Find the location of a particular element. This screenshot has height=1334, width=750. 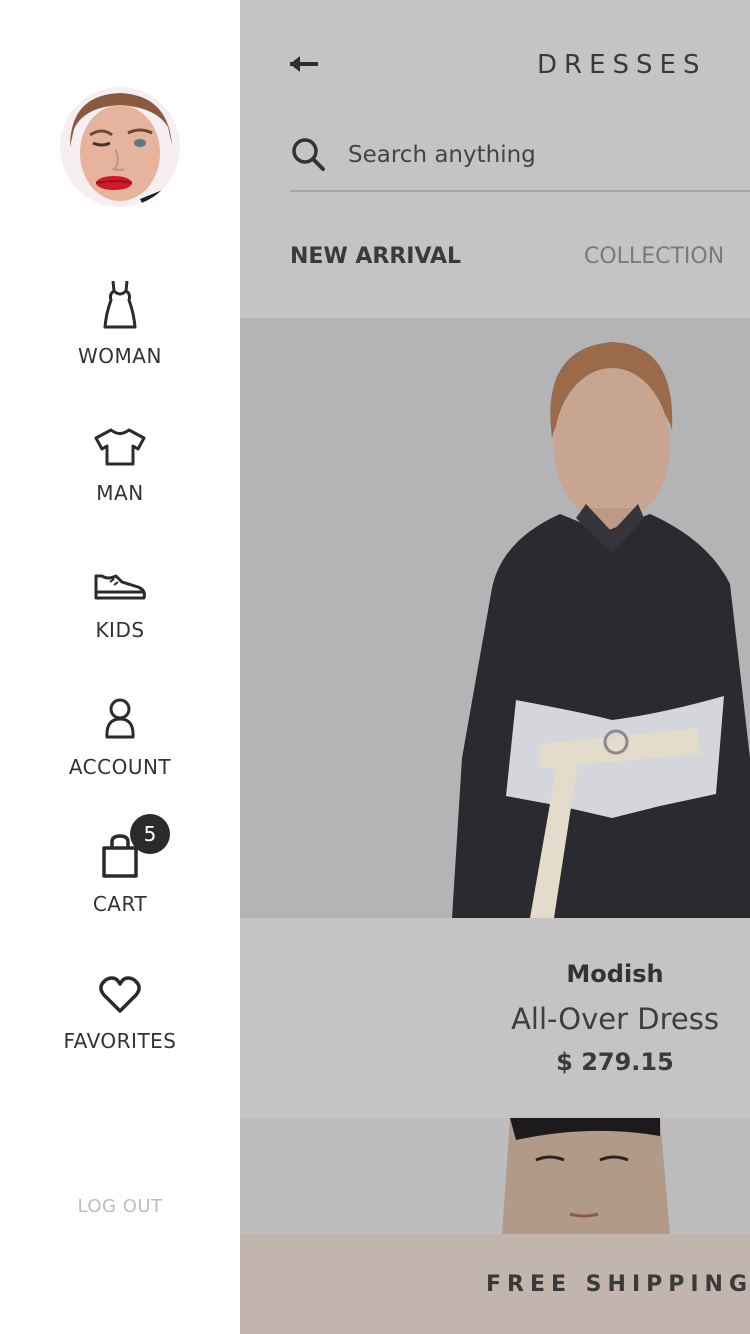

shopping-bag-icon: 5 is located at coordinates (135, 846).